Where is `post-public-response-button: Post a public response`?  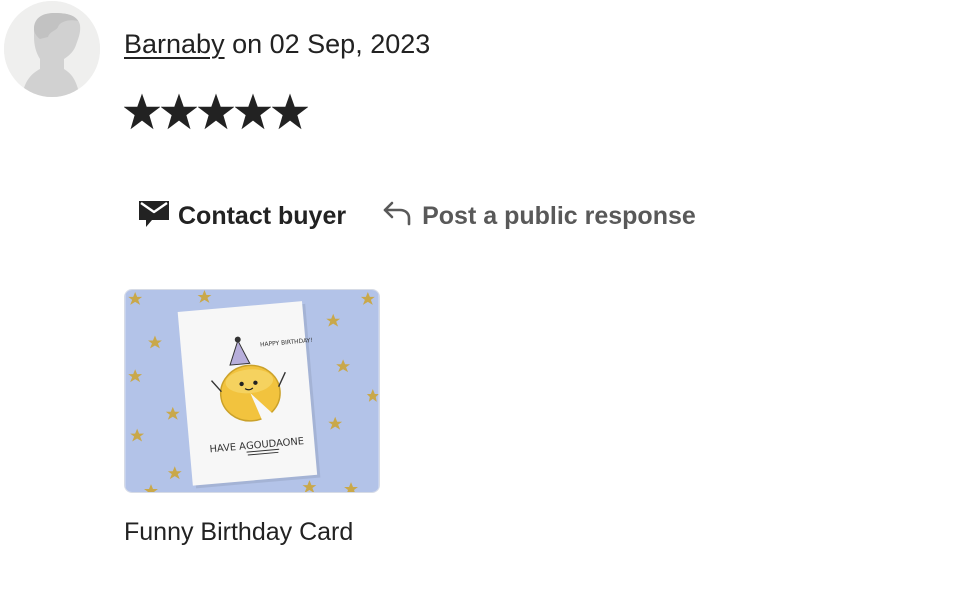 post-public-response-button: Post a public response is located at coordinates (546, 216).